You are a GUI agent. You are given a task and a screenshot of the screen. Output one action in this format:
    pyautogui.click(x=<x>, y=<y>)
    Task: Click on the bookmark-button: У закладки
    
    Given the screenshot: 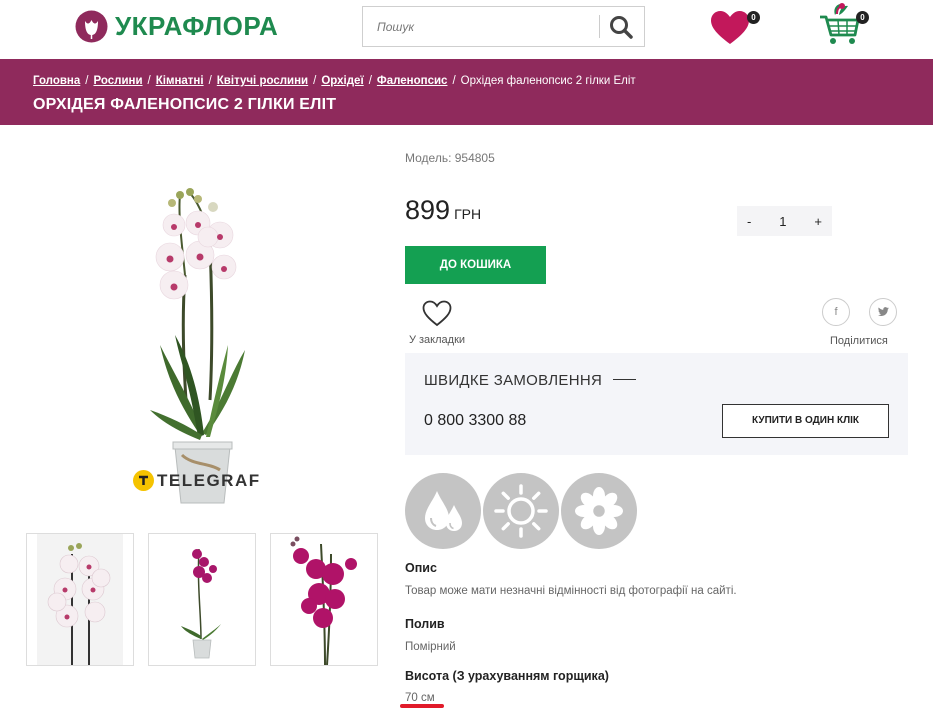 What is the action you would take?
    pyautogui.click(x=437, y=323)
    